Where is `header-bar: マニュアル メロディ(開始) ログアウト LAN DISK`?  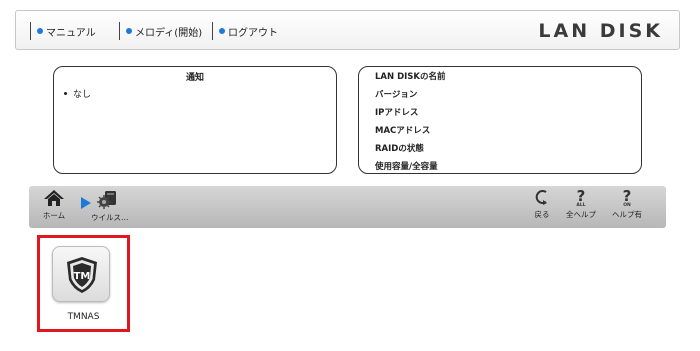 header-bar: マニュアル メロディ(開始) ログアウト LAN DISK is located at coordinates (347, 30).